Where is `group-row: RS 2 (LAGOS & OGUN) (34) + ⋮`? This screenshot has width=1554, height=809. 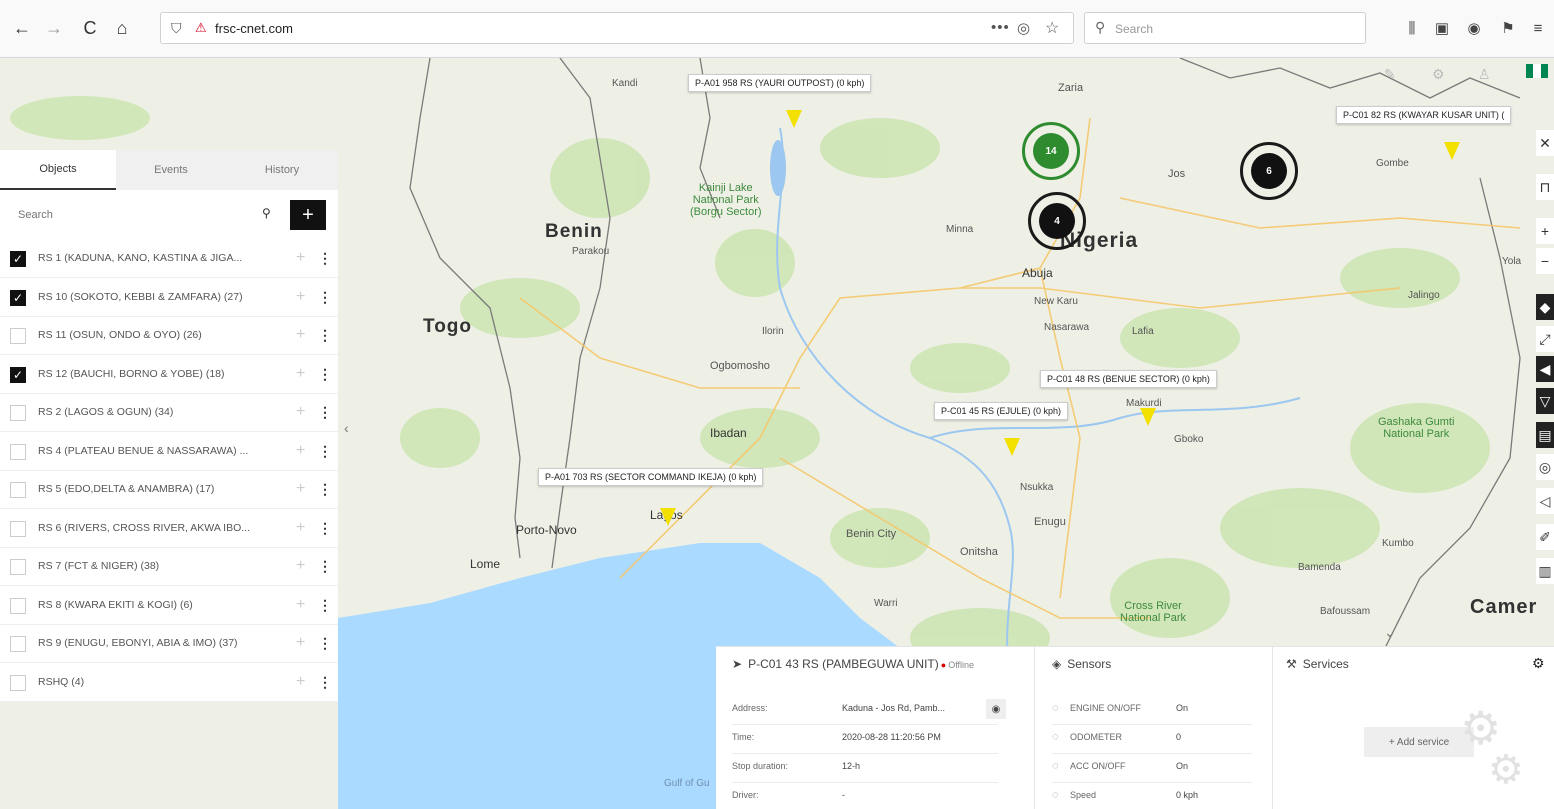
group-row: RS 2 (LAGOS & OGUN) (34) + ⋮ is located at coordinates (169, 413).